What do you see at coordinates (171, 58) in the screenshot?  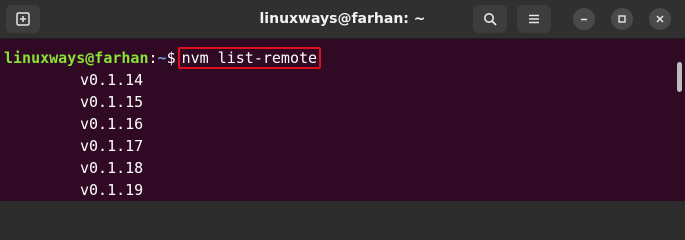 I see `prompt-symbol: $` at bounding box center [171, 58].